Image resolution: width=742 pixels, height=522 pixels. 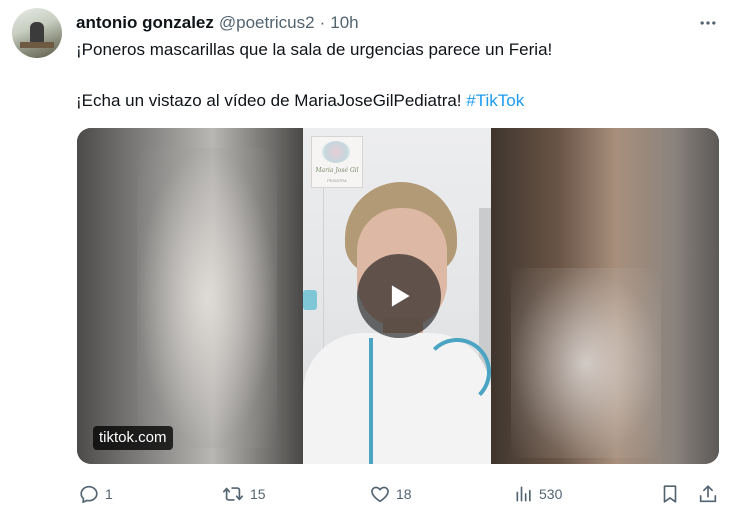 I want to click on clinic-logo: Maria José Gil PEDIATRA, so click(x=337, y=162).